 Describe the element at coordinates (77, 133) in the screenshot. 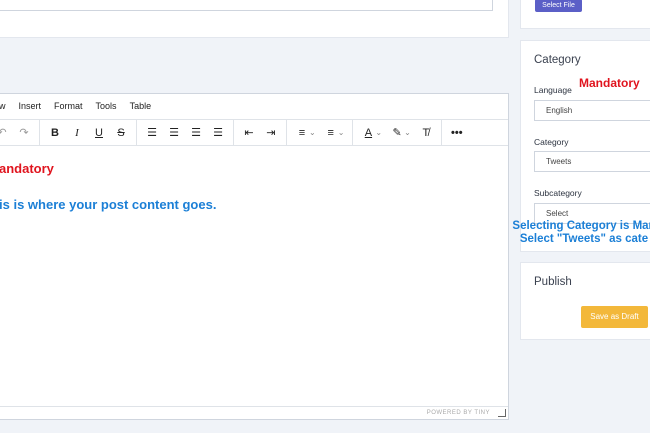

I see `italic-icon: I` at that location.